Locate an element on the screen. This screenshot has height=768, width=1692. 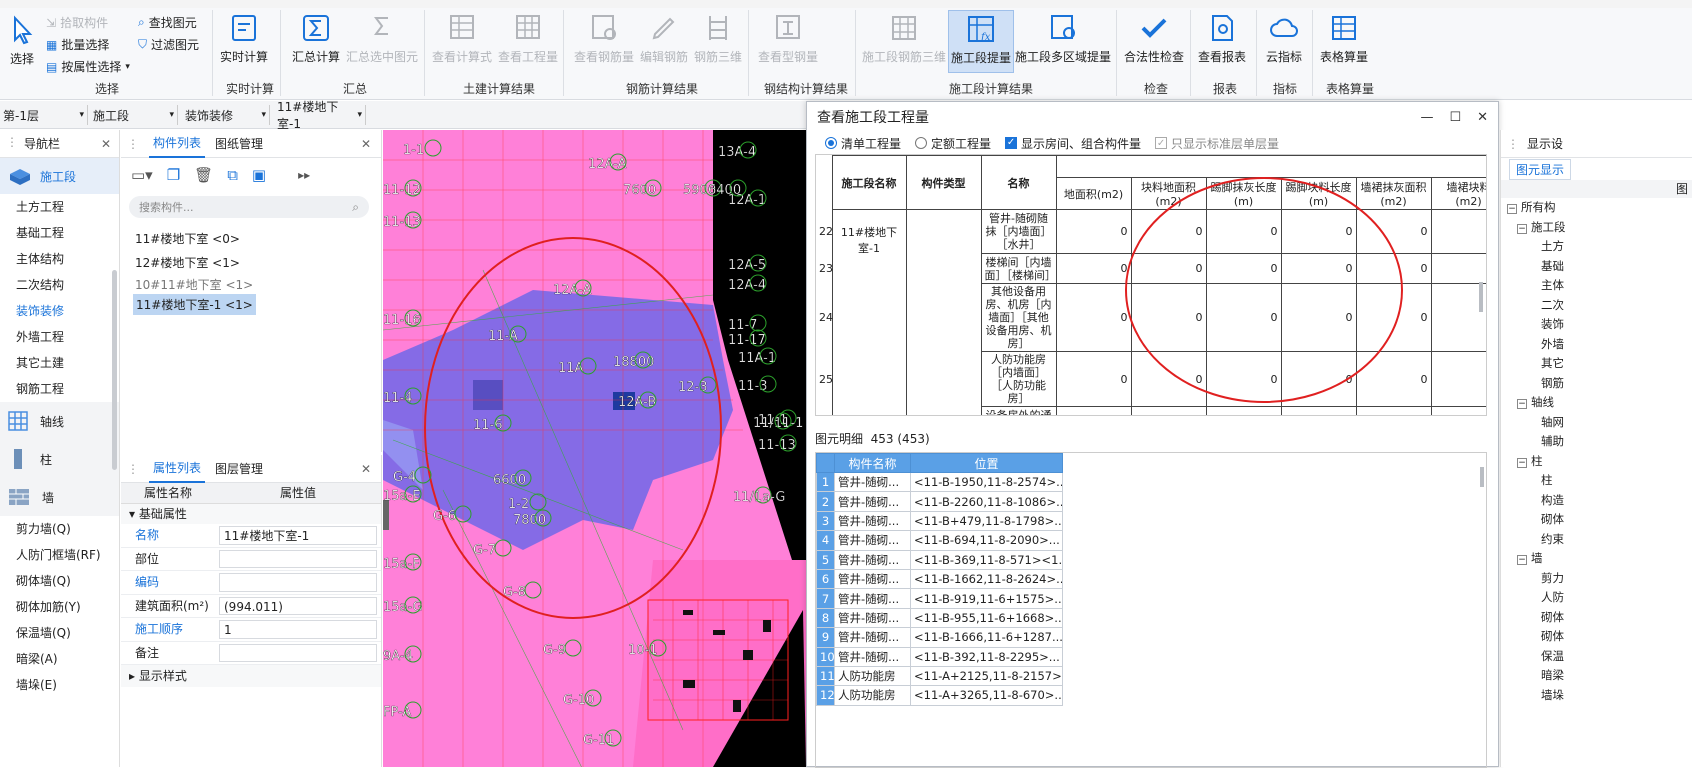
batch-select-button: ▦ 批量选择 is located at coordinates (77, 44).